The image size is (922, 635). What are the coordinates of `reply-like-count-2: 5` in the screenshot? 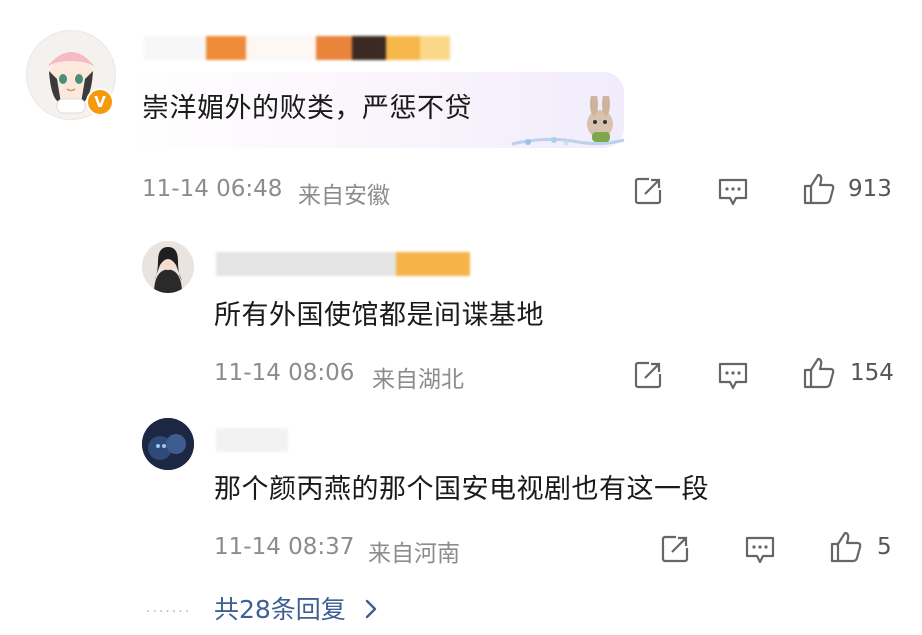 It's located at (884, 547).